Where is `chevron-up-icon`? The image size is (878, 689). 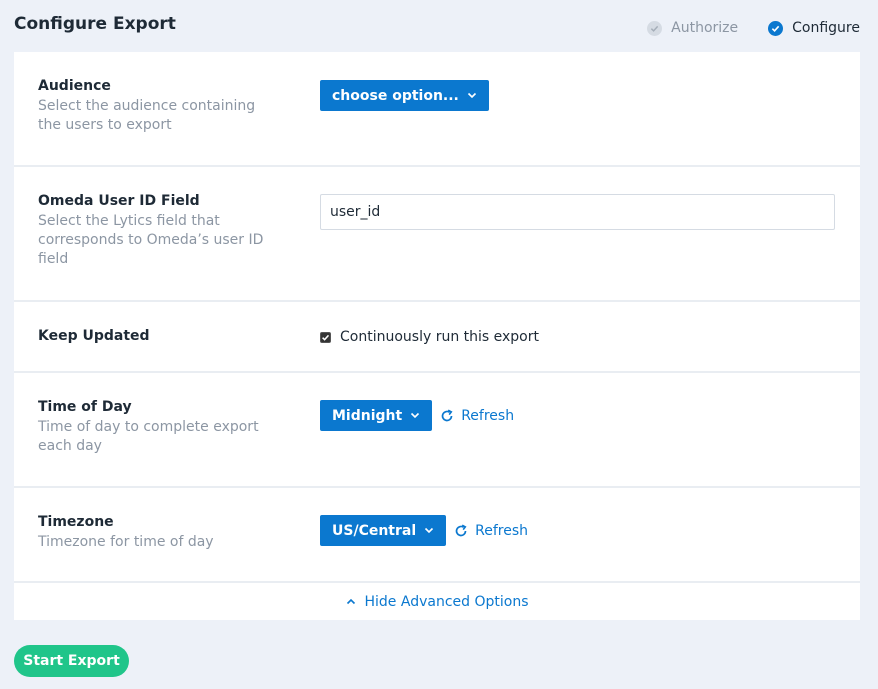 chevron-up-icon is located at coordinates (350, 601).